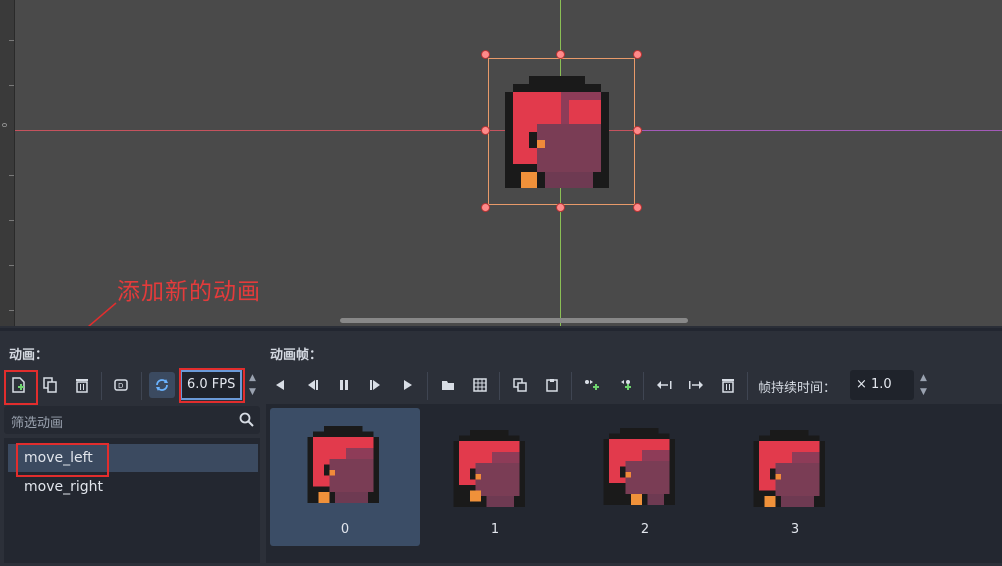 The image size is (1002, 566). I want to click on play-from-start-button, so click(376, 385).